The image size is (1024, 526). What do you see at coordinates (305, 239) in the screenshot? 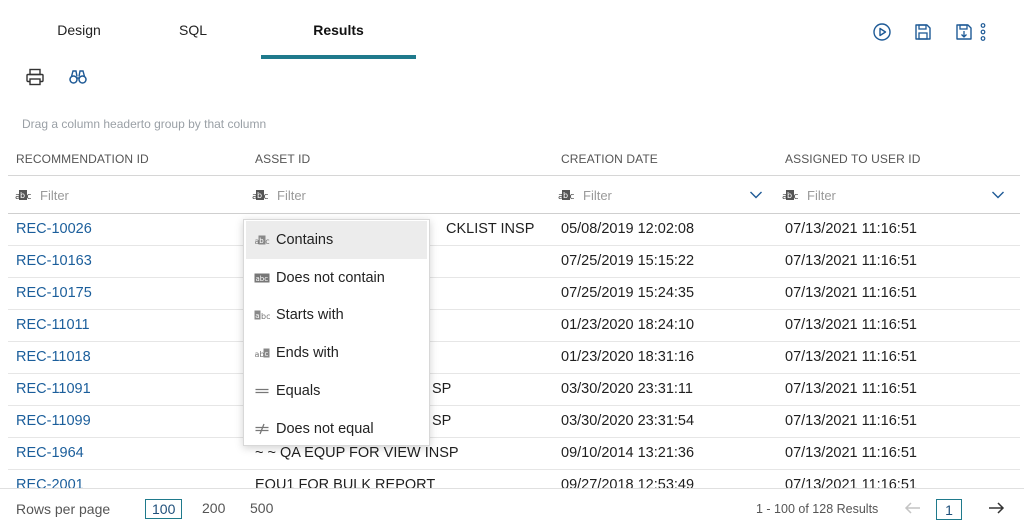
I see `menu-item-label: Contains` at bounding box center [305, 239].